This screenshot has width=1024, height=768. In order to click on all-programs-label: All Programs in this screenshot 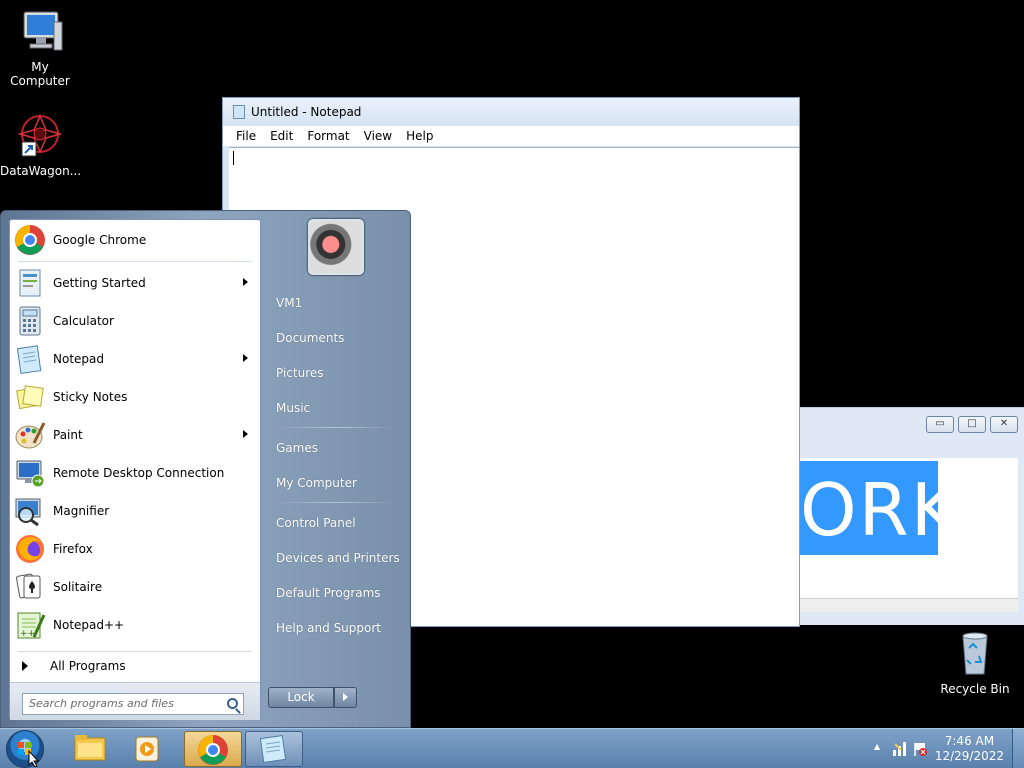, I will do `click(88, 666)`.